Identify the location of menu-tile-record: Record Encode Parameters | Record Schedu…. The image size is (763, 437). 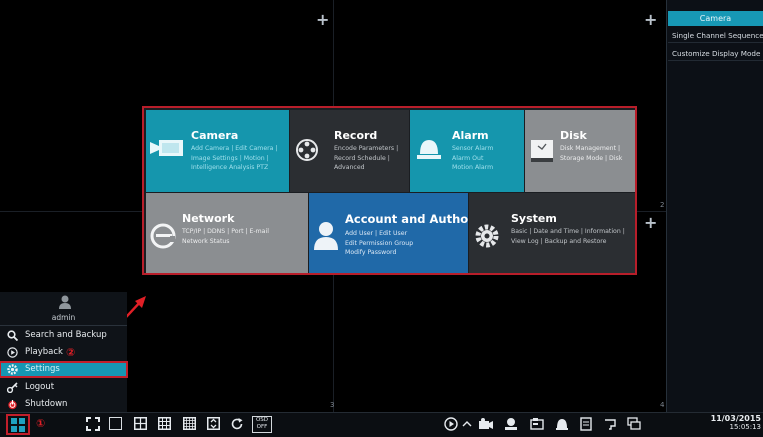
(349, 151).